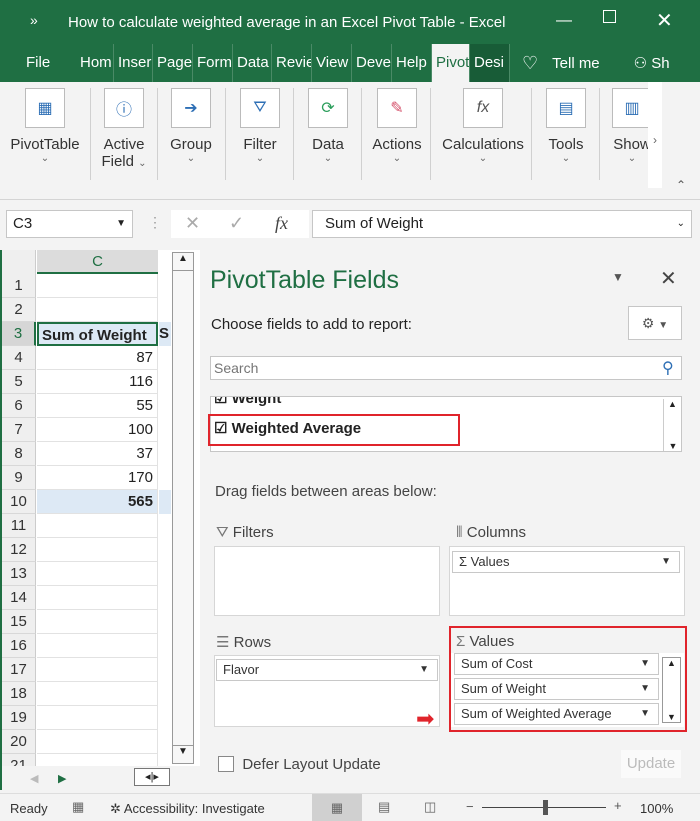 This screenshot has width=700, height=821. I want to click on tab-page-layout: Page, so click(173, 63).